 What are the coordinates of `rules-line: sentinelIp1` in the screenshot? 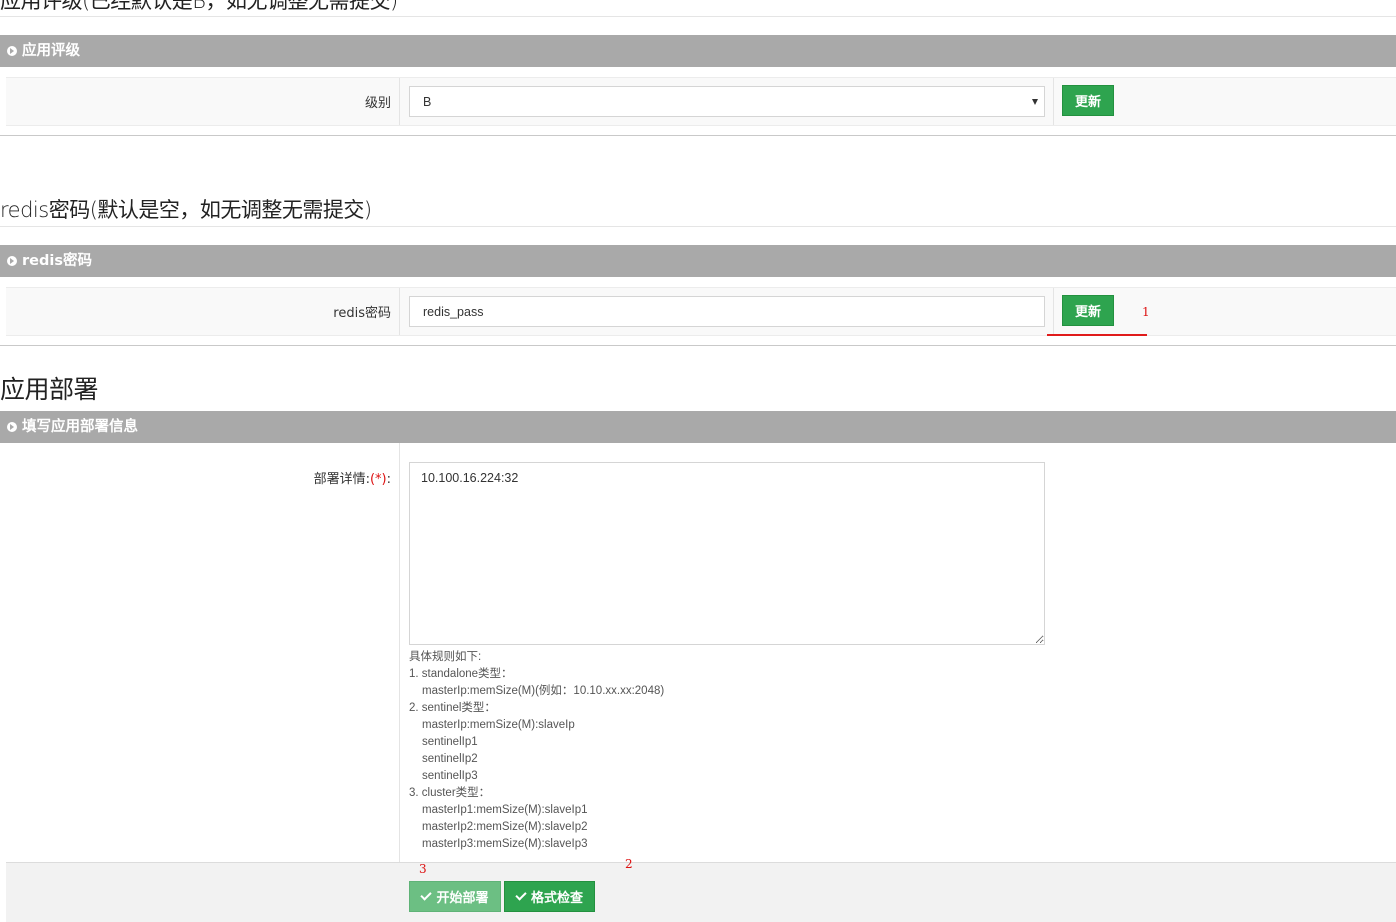 It's located at (450, 742).